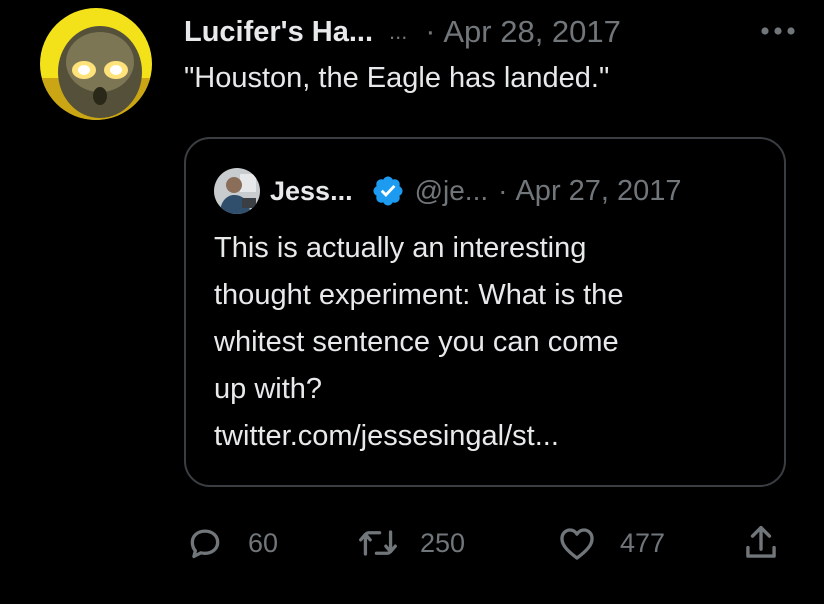 This screenshot has height=604, width=824. I want to click on like-count: 477, so click(643, 542).